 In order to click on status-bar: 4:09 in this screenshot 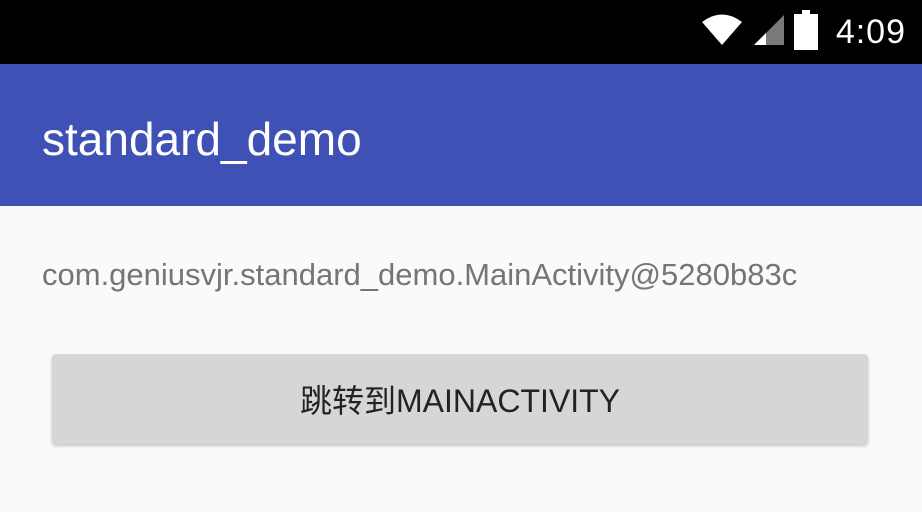, I will do `click(461, 32)`.